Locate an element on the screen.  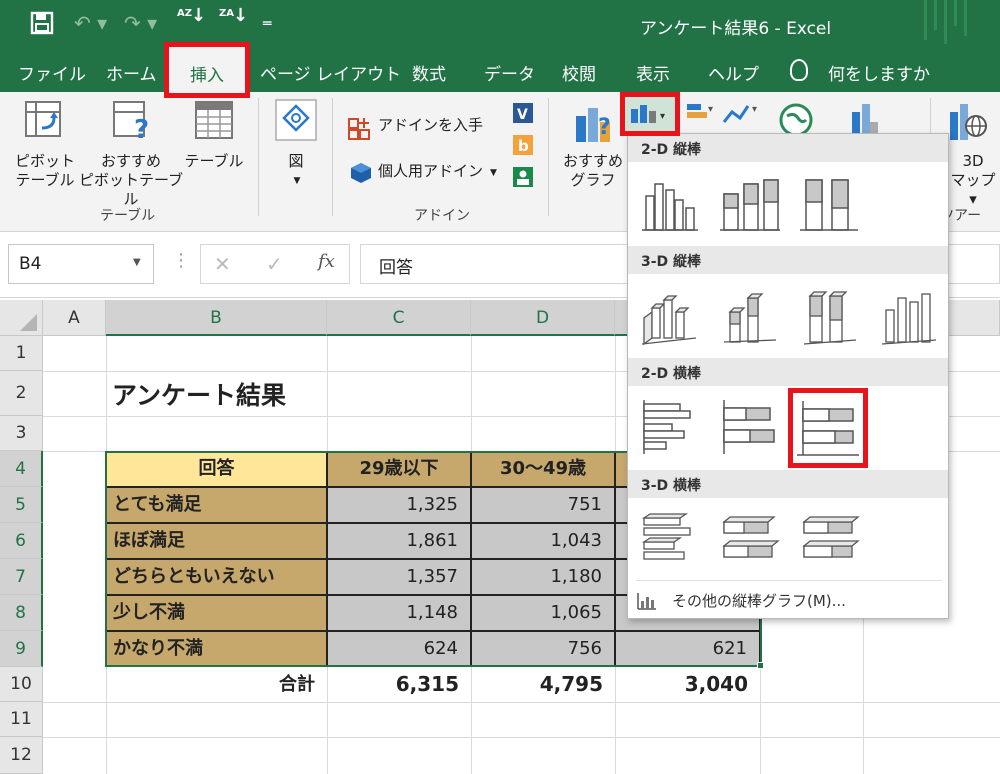
total-cell: 6,315 is located at coordinates (399, 684).